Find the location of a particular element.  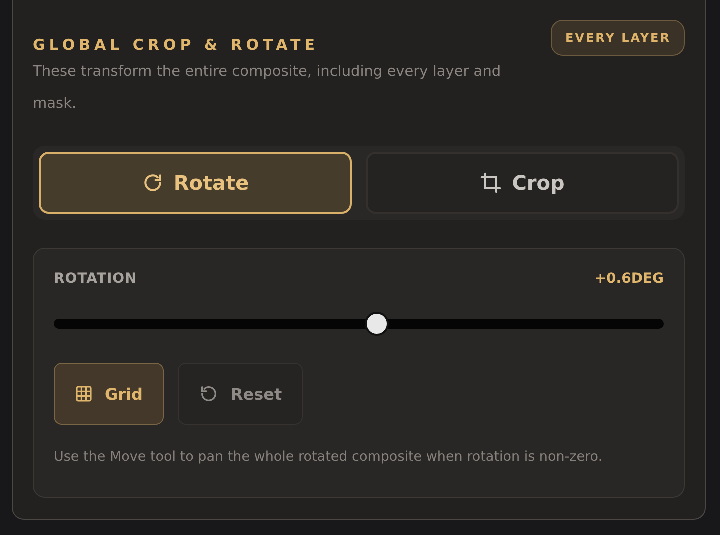

slider-thumb is located at coordinates (377, 324).